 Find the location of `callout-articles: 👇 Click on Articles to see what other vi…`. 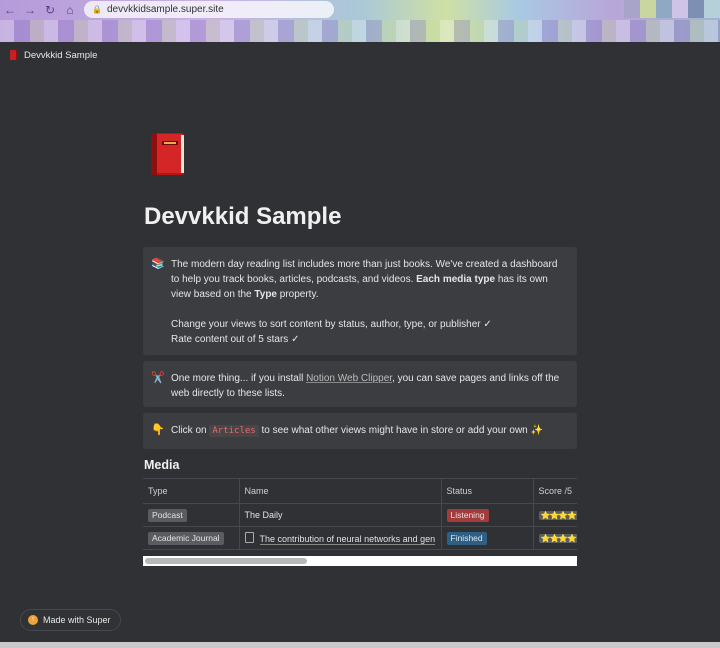

callout-articles: 👇 Click on Articles to see what other vi… is located at coordinates (360, 431).